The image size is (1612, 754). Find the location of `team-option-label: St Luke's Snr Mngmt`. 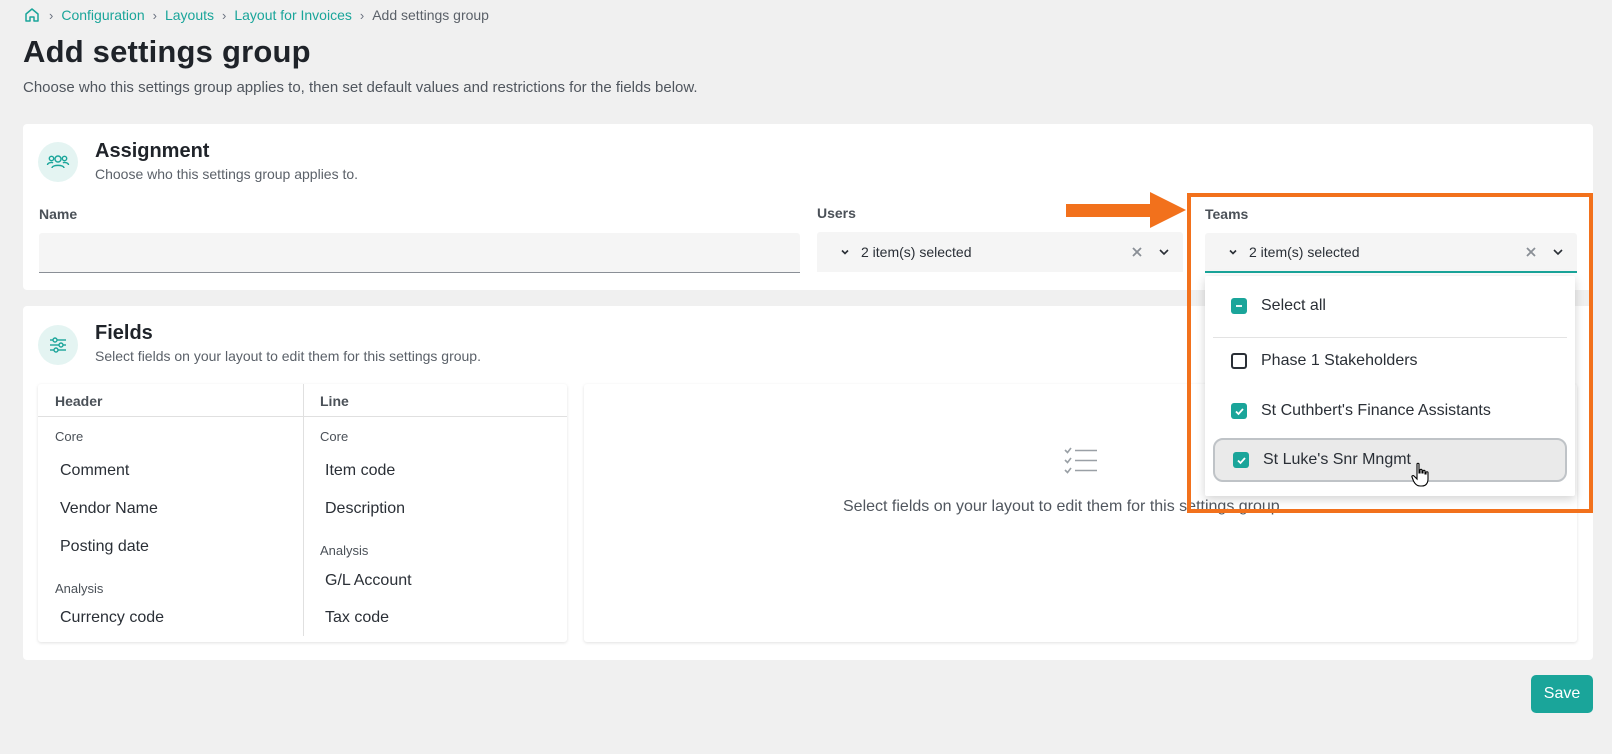

team-option-label: St Luke's Snr Mngmt is located at coordinates (1337, 459).